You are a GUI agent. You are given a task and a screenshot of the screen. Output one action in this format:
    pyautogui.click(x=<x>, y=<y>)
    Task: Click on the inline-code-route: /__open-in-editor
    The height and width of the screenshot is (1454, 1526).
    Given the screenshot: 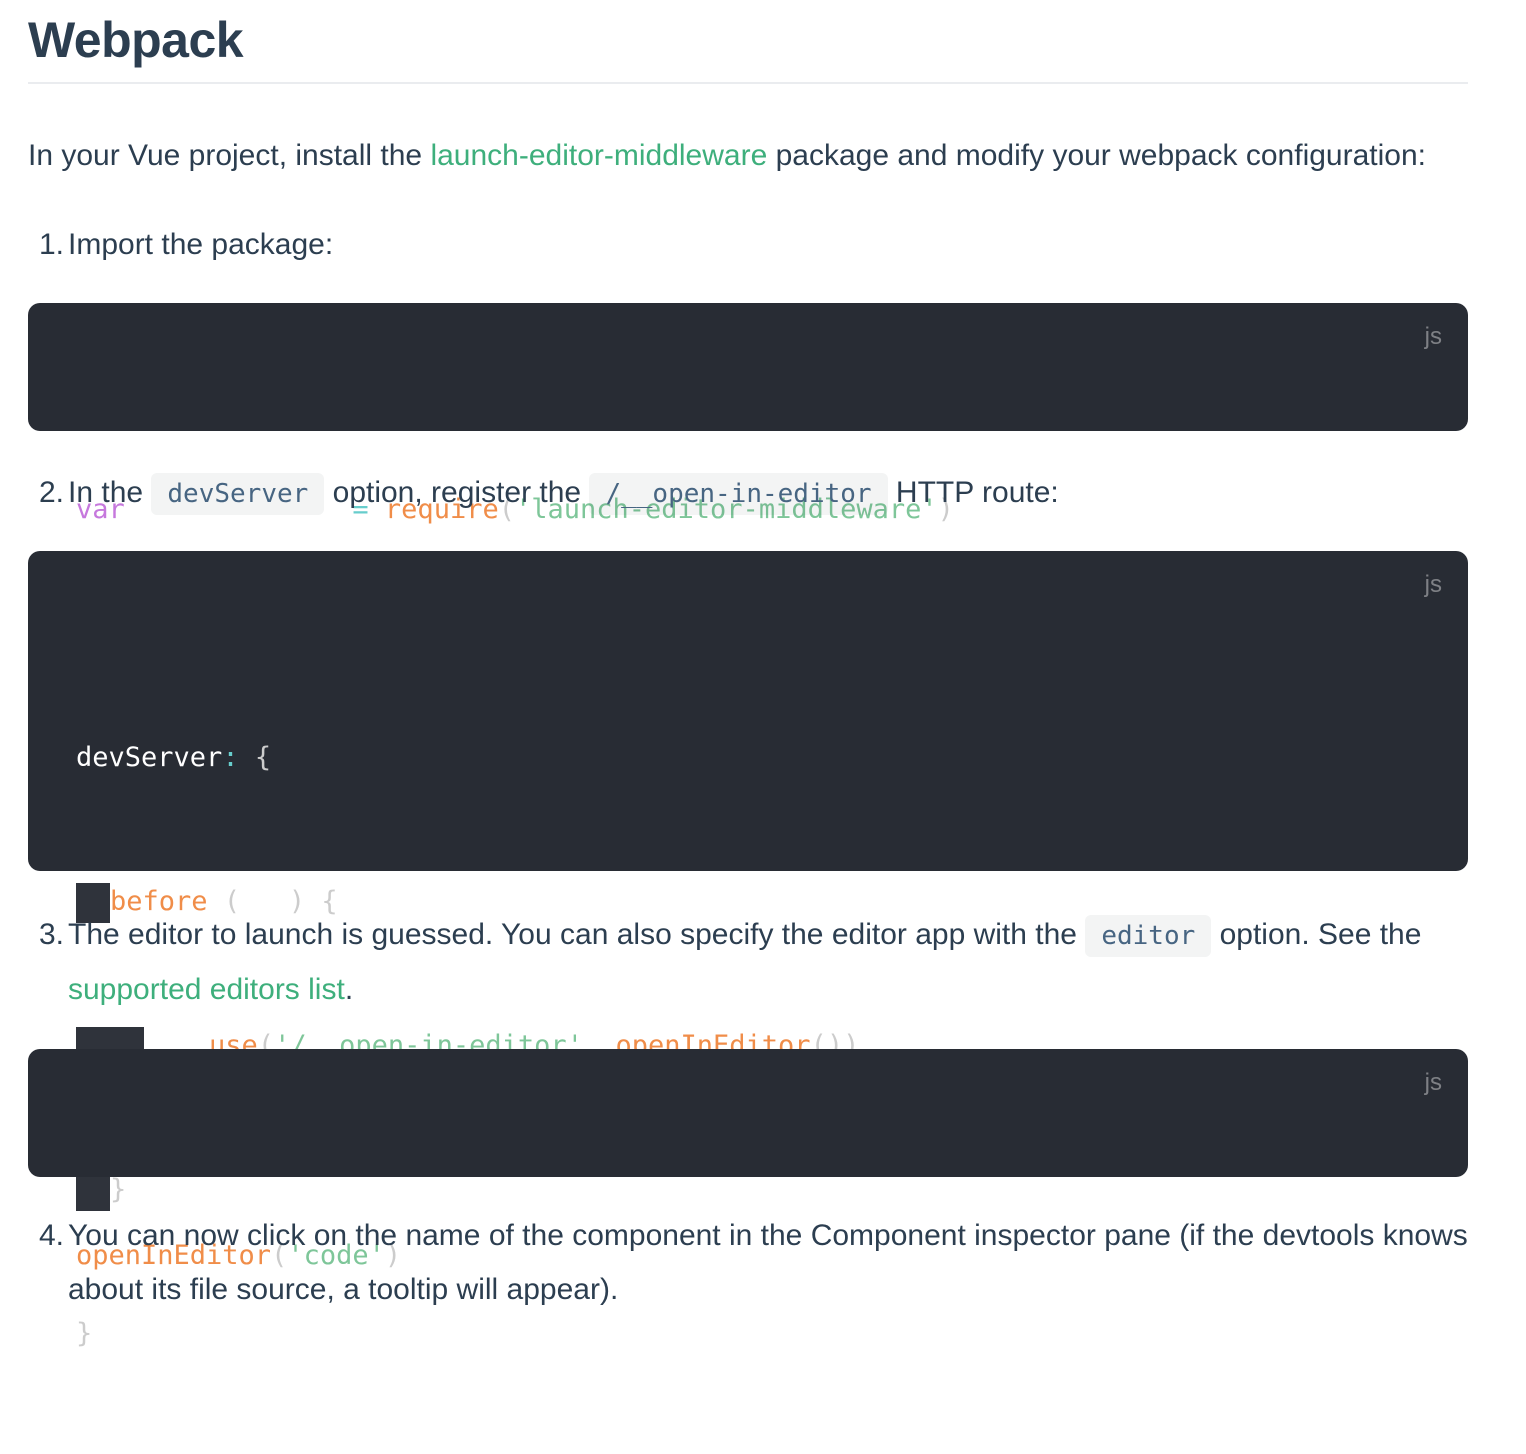 What is the action you would take?
    pyautogui.click(x=738, y=494)
    